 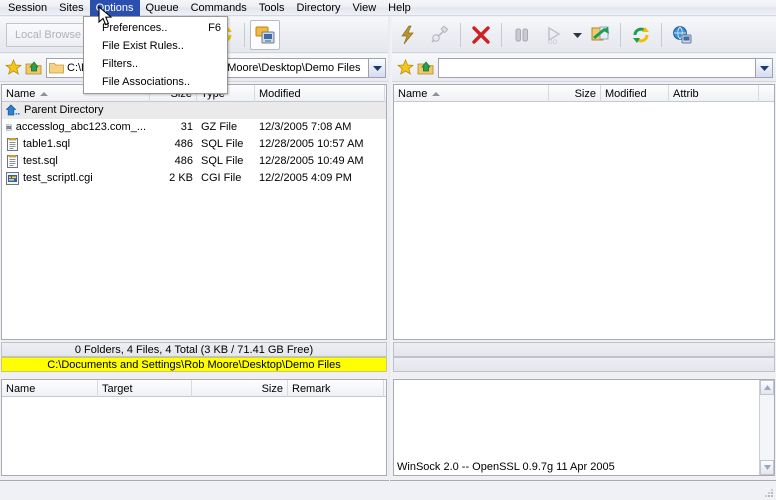 I want to click on remote-column-header: Name Size Modified Attrib, so click(x=584, y=93).